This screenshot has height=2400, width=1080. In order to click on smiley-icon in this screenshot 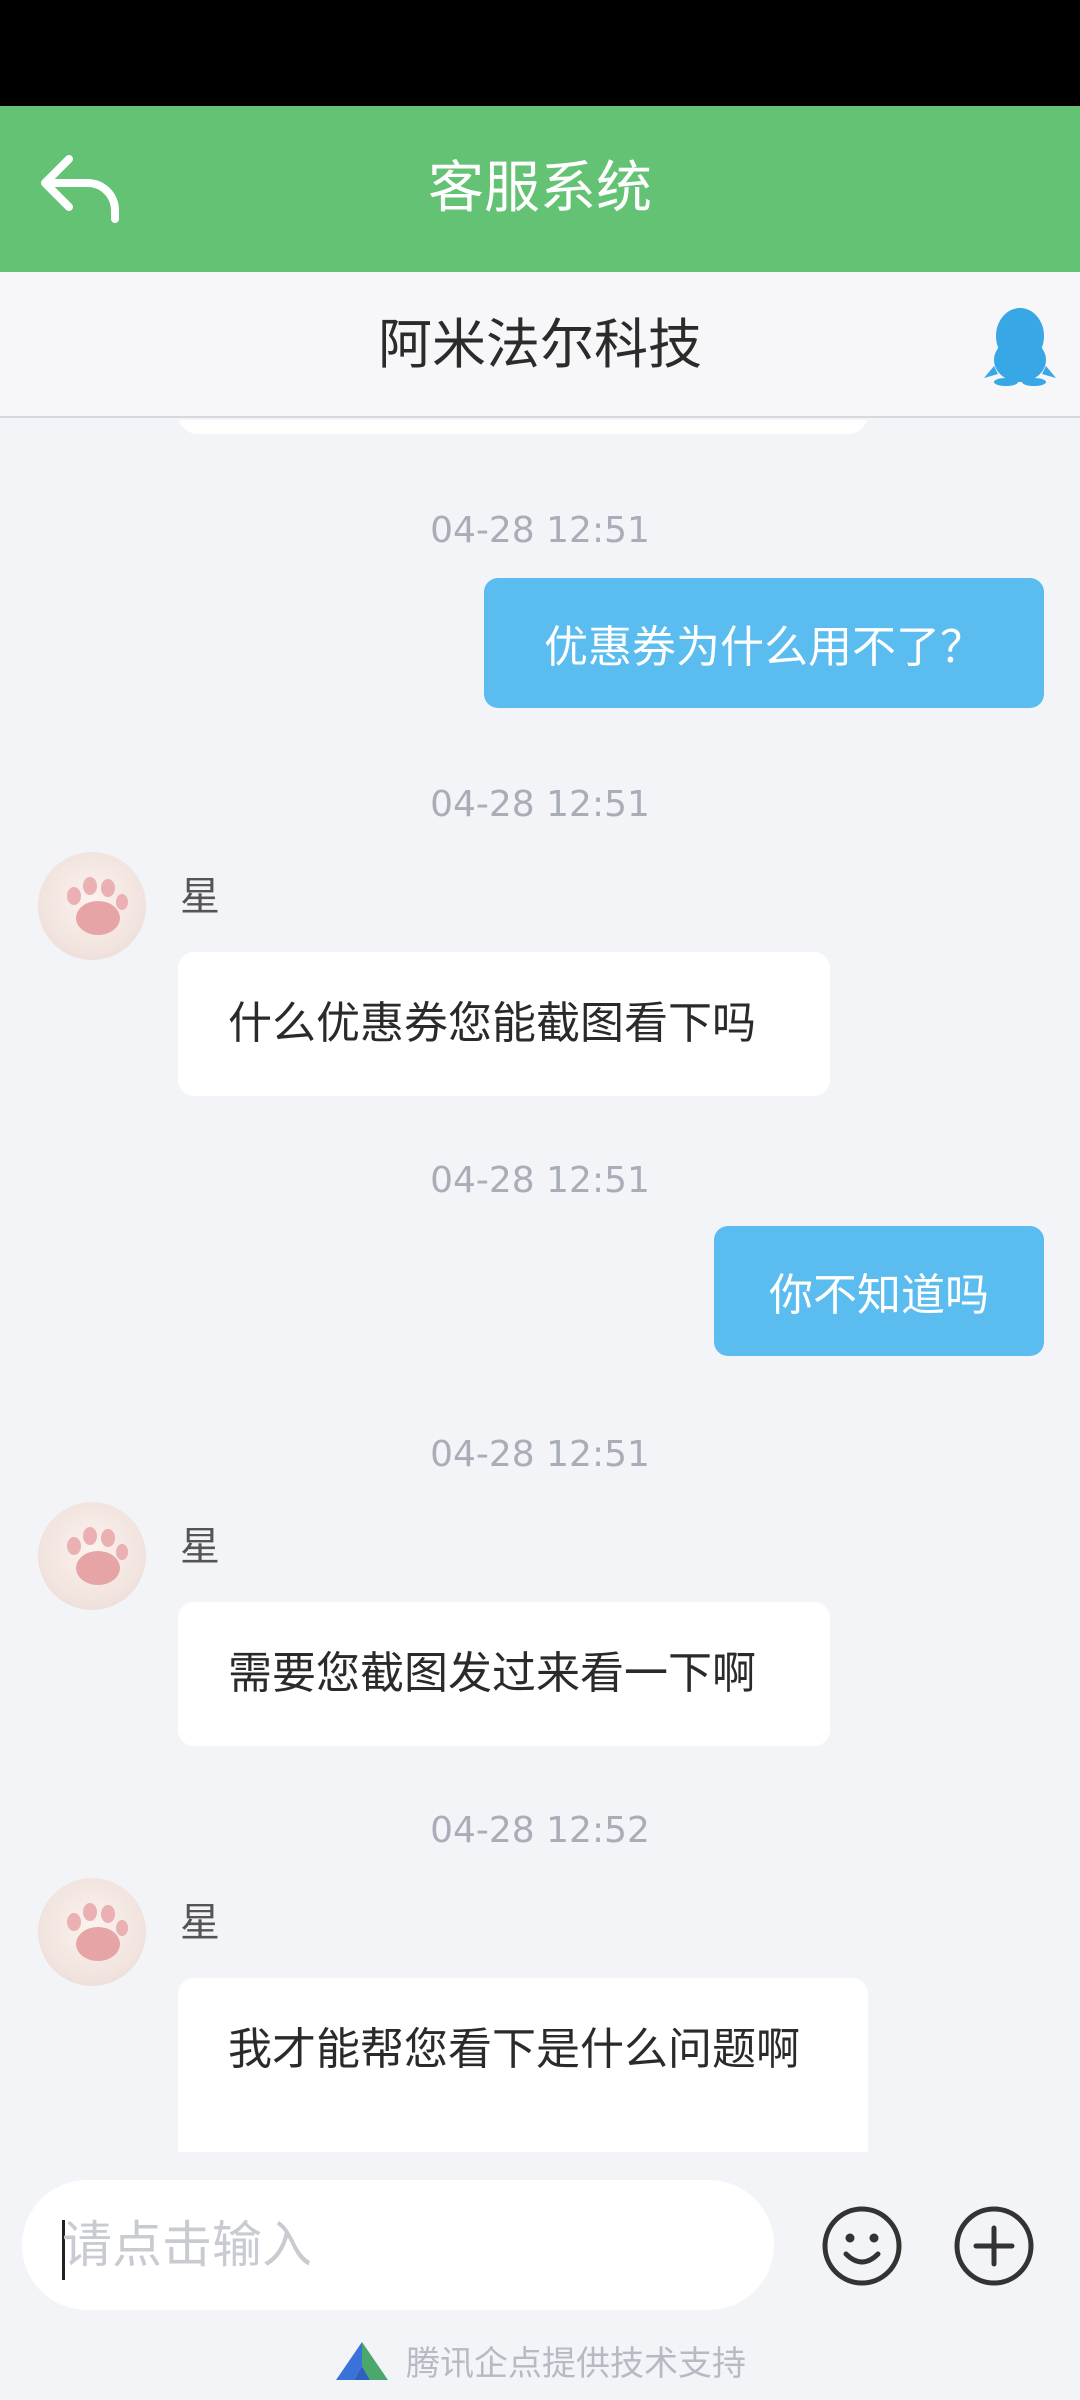, I will do `click(862, 2246)`.